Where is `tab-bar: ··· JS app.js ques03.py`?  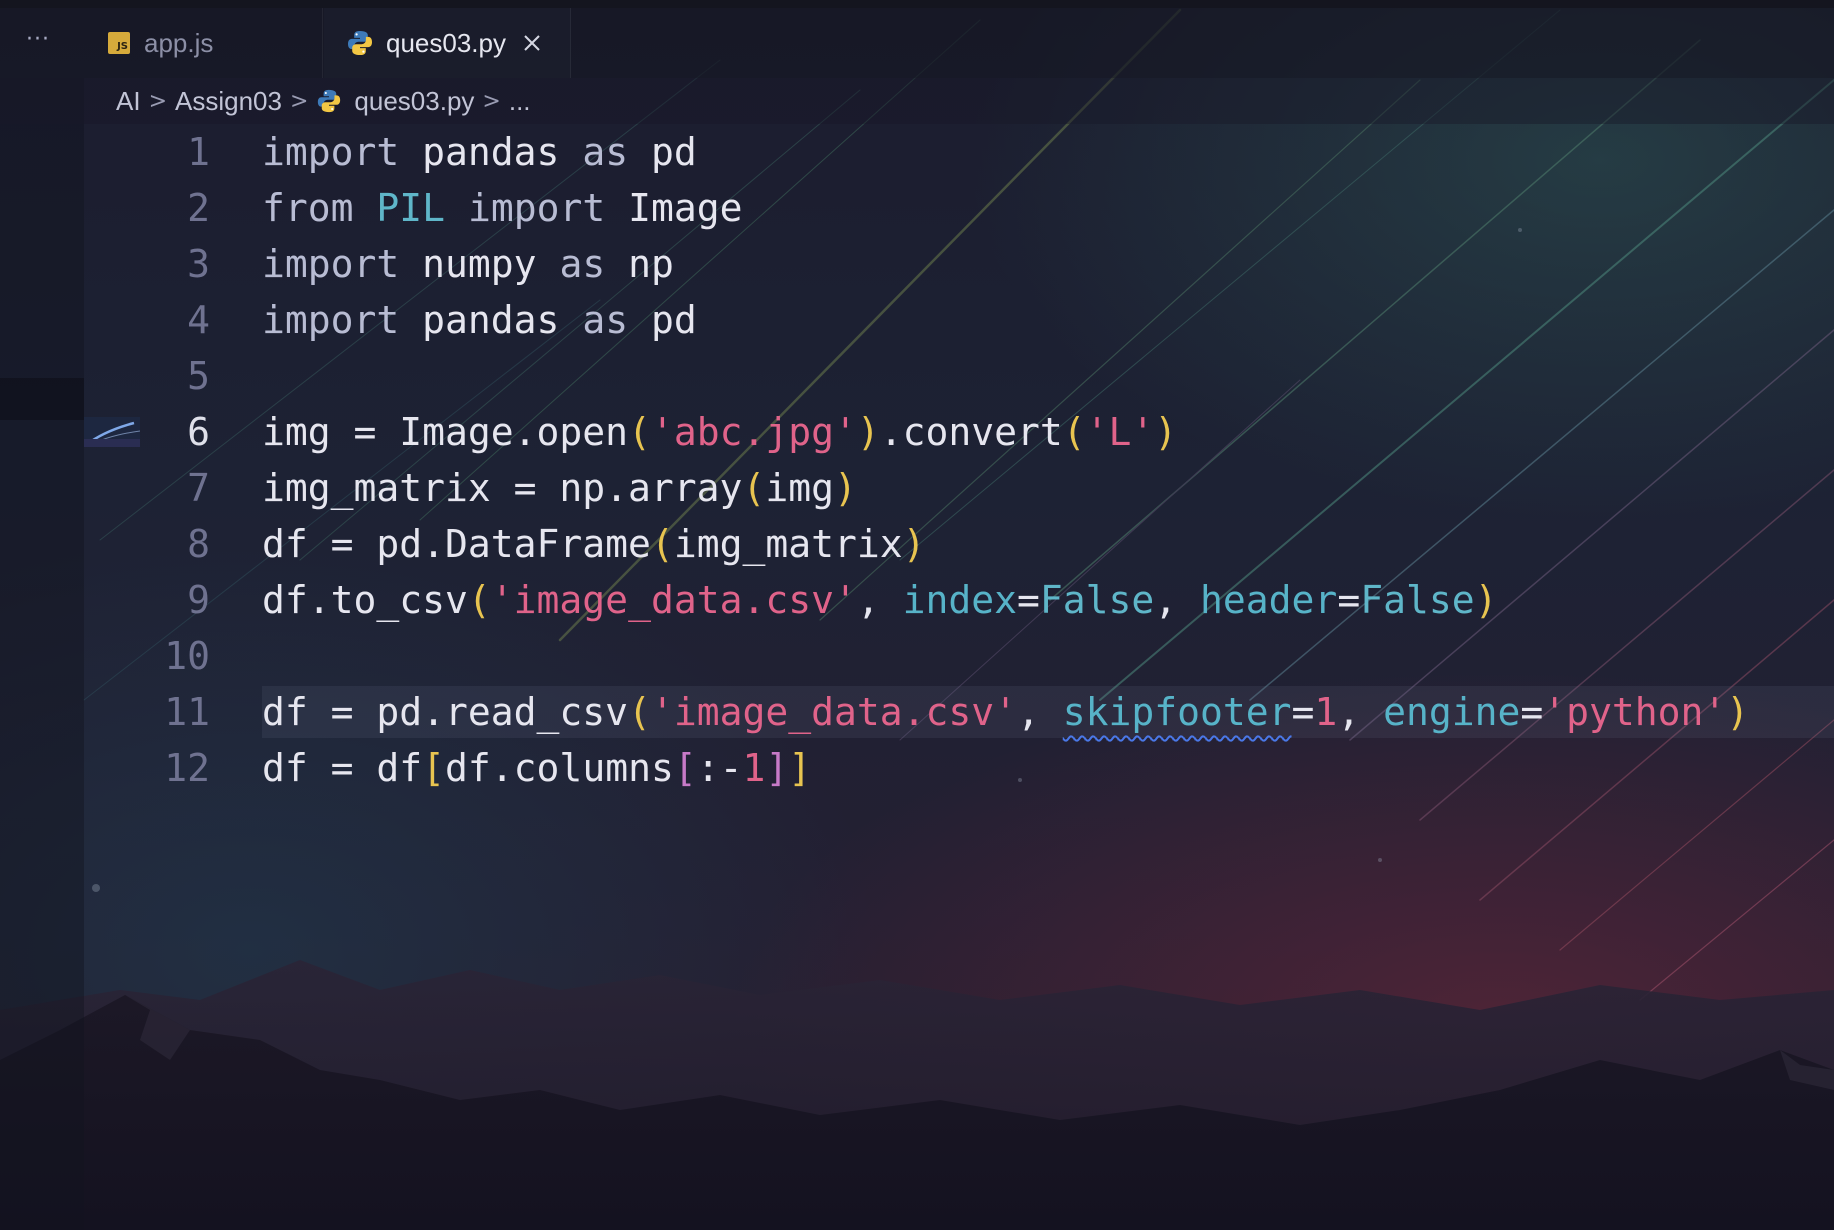 tab-bar: ··· JS app.js ques03.py is located at coordinates (917, 43).